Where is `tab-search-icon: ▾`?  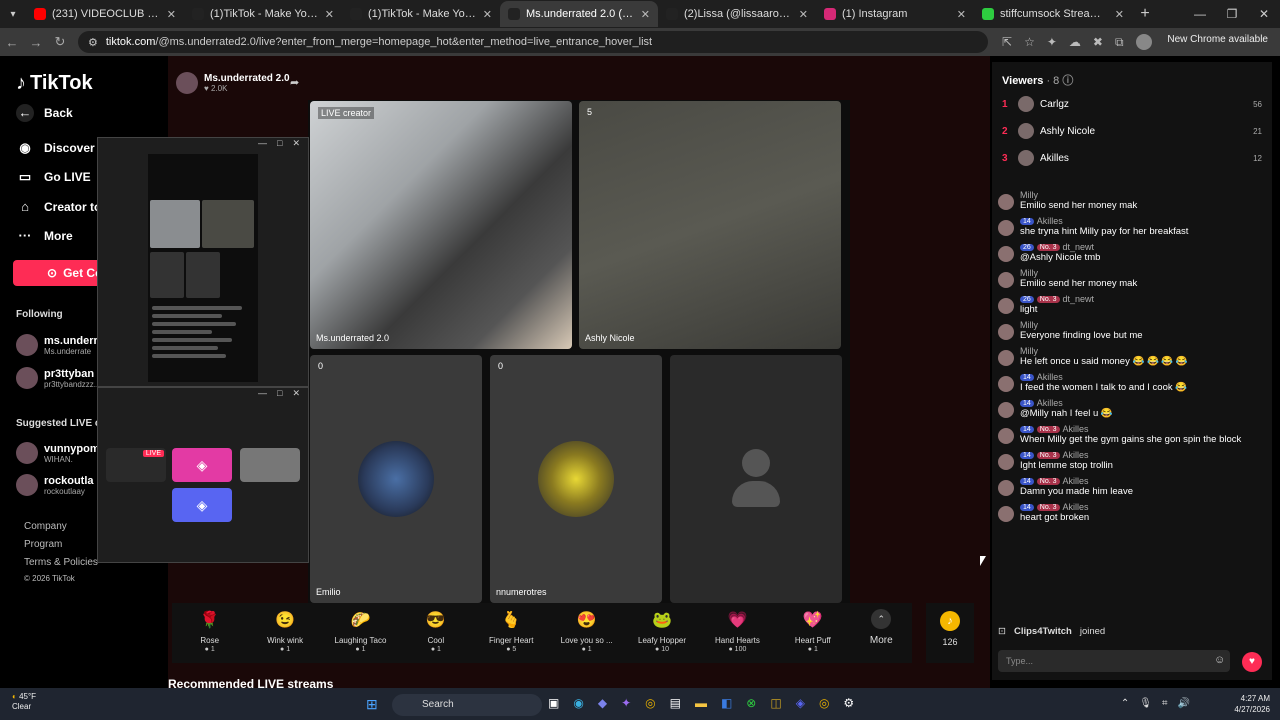 tab-search-icon: ▾ is located at coordinates (13, 14).